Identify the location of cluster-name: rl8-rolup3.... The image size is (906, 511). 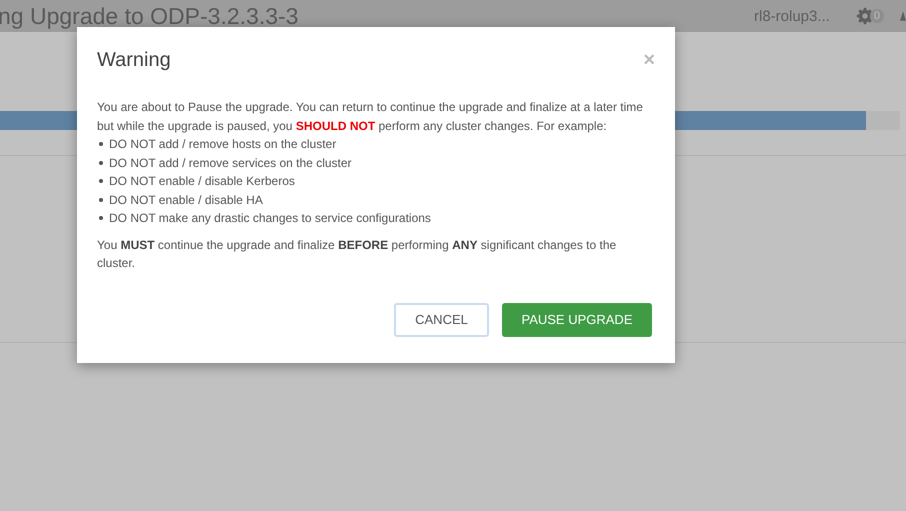
(792, 16).